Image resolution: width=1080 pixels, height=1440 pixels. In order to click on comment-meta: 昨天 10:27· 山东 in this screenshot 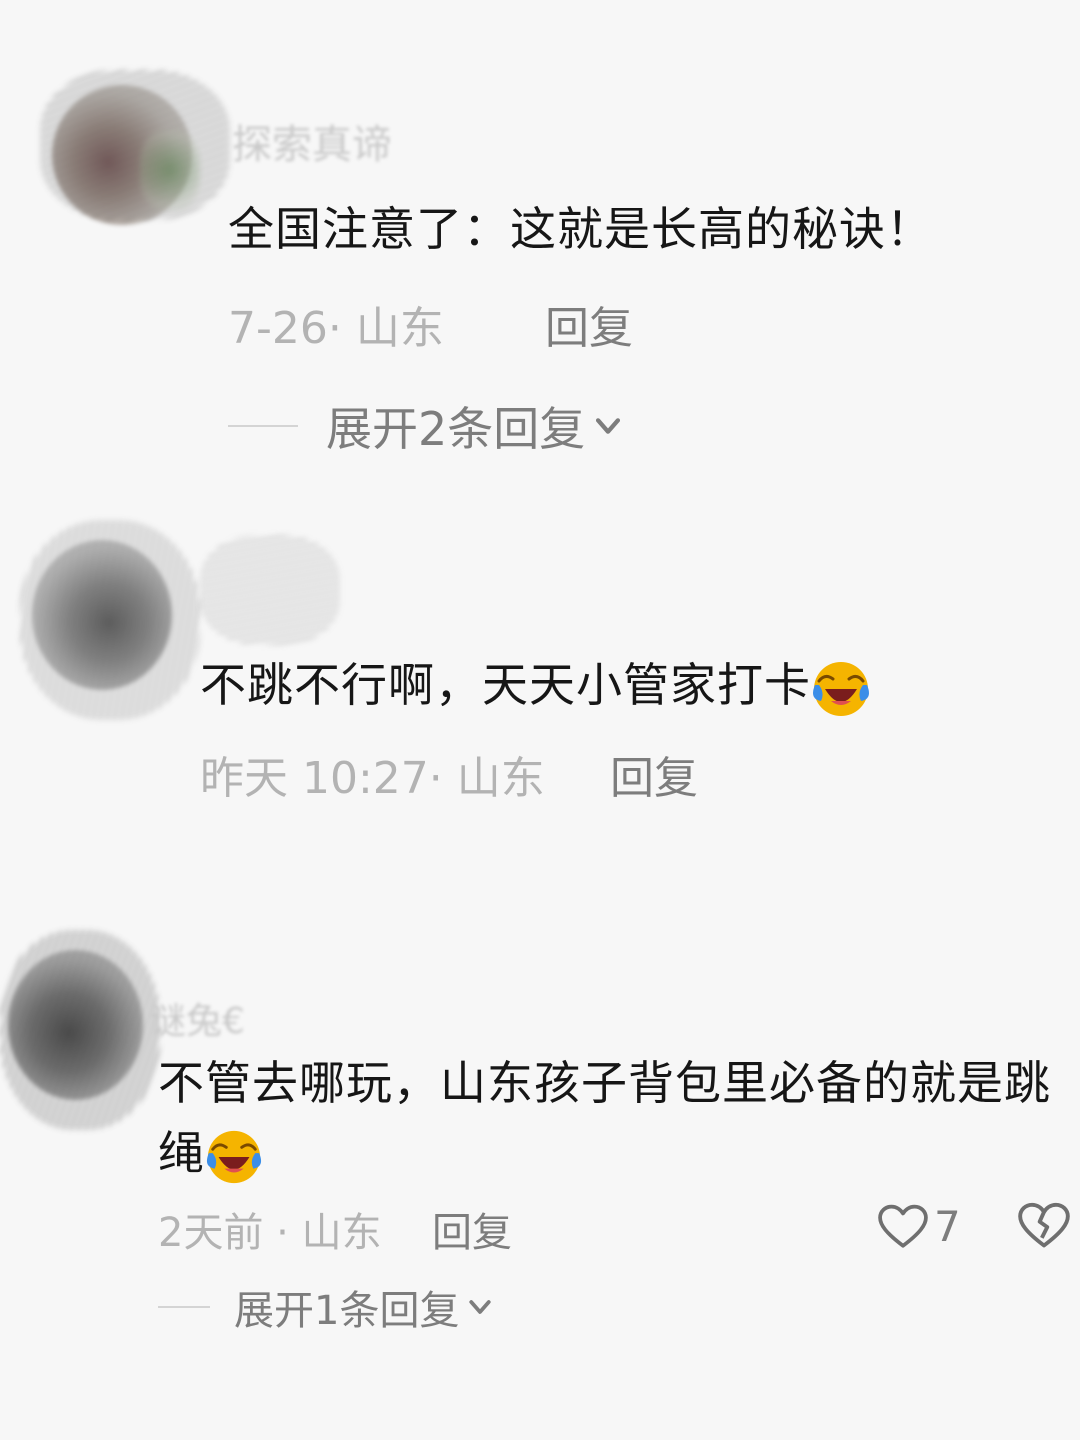, I will do `click(372, 774)`.